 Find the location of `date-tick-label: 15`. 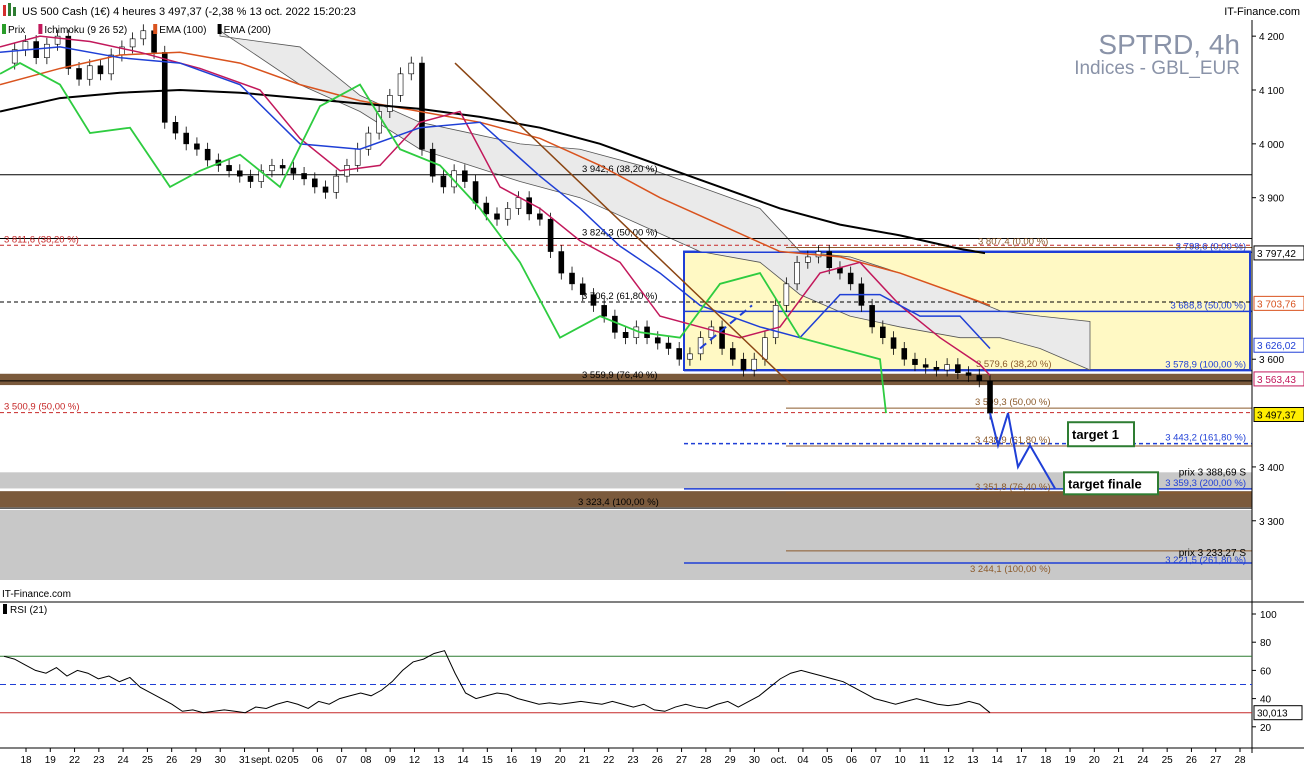

date-tick-label: 15 is located at coordinates (488, 760).